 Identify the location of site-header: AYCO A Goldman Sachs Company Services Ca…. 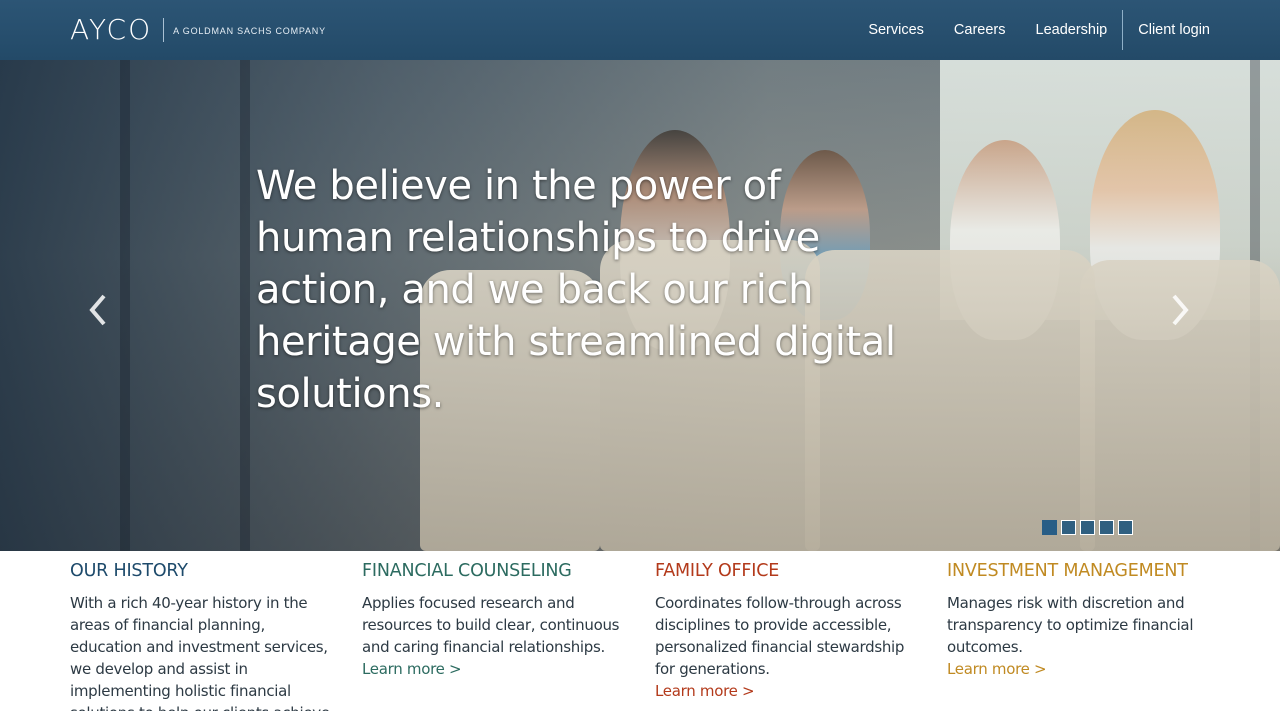
(640, 30).